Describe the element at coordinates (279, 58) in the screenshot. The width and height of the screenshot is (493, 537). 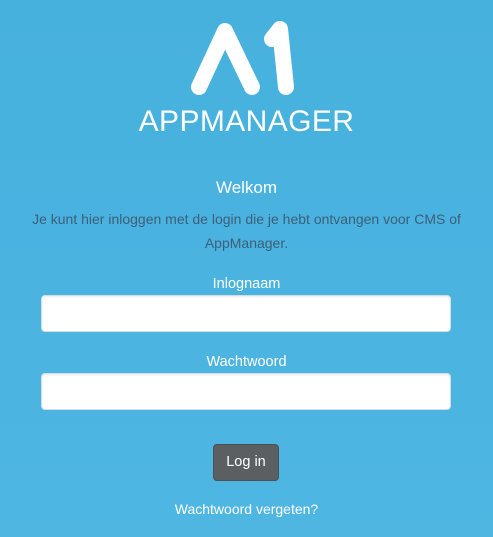
I see `logo-one-shape` at that location.